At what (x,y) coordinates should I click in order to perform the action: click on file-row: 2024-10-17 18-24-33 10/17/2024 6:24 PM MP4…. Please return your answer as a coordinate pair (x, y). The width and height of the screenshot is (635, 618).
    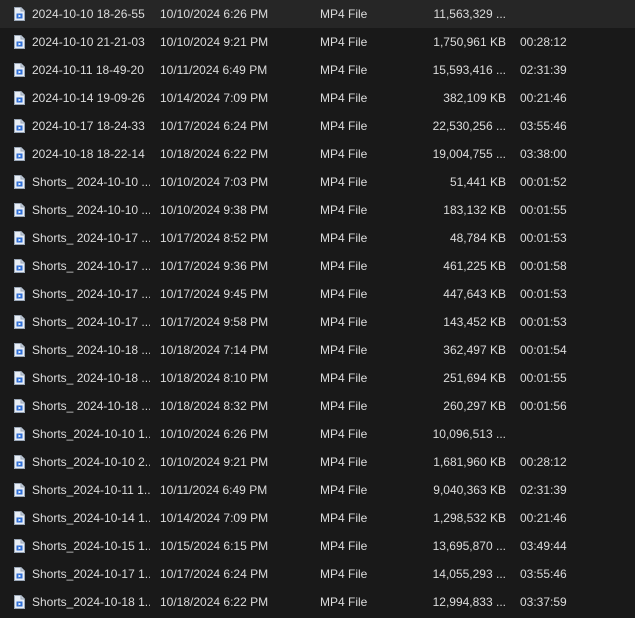
    Looking at the image, I should click on (317, 126).